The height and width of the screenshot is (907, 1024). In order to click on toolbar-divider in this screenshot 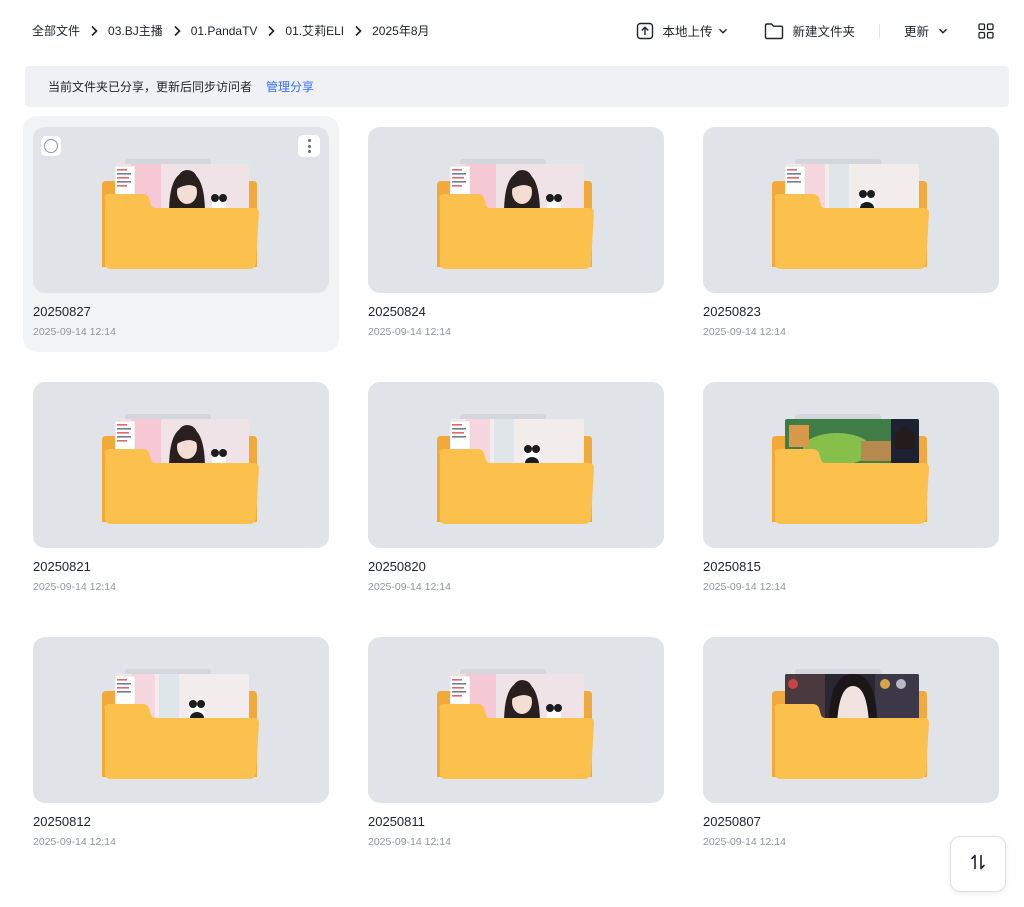, I will do `click(879, 30)`.